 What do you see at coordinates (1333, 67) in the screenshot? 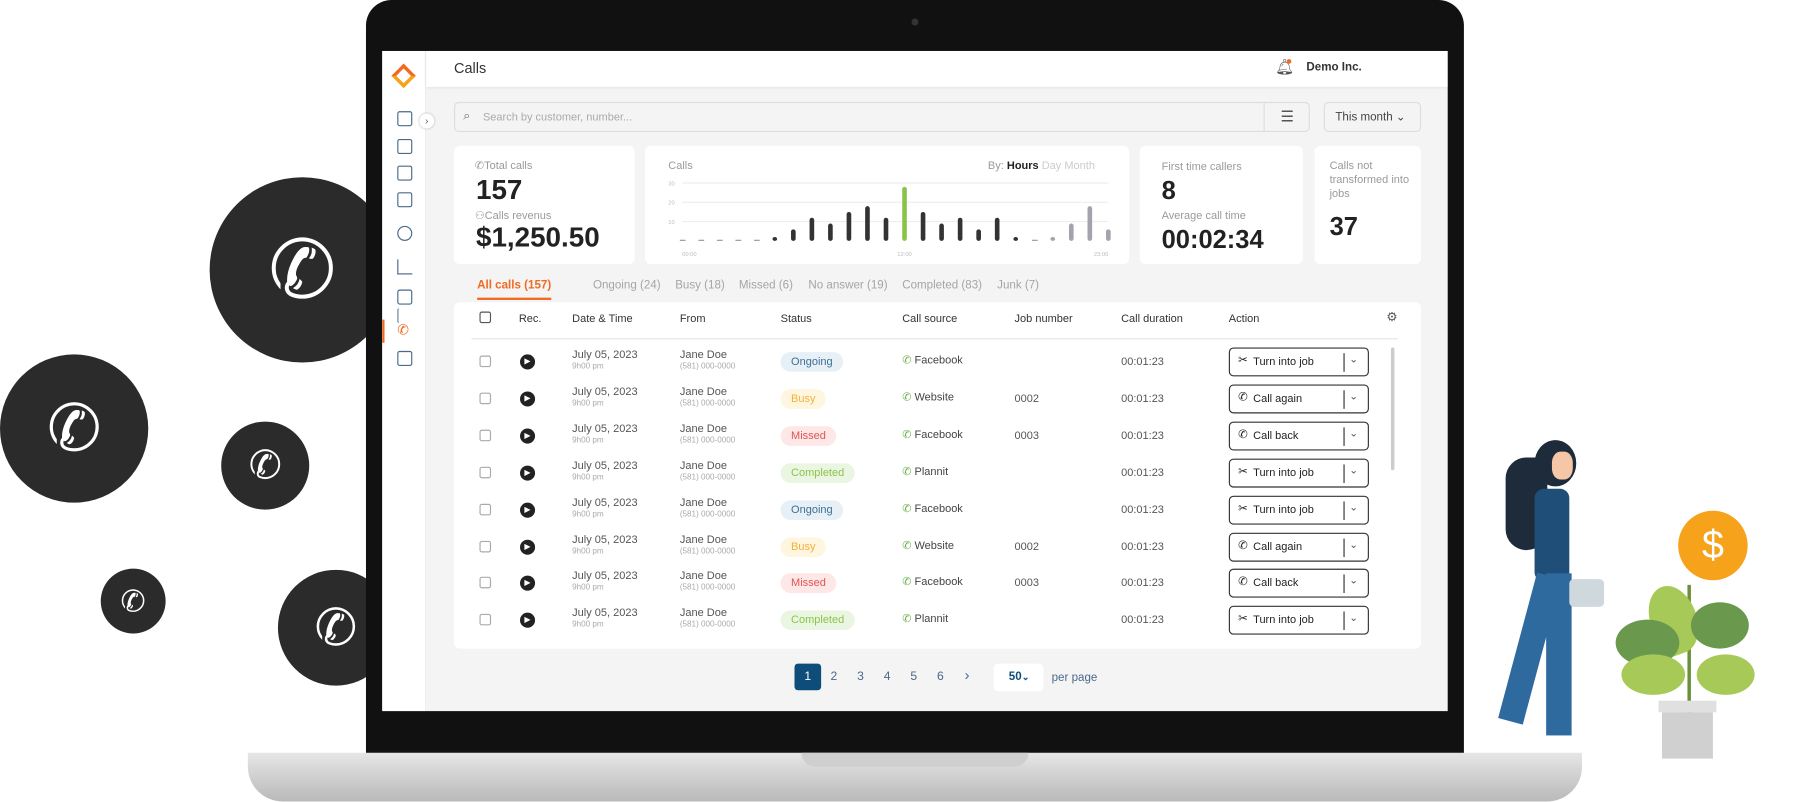
I see `company-name: Demo Inc.` at bounding box center [1333, 67].